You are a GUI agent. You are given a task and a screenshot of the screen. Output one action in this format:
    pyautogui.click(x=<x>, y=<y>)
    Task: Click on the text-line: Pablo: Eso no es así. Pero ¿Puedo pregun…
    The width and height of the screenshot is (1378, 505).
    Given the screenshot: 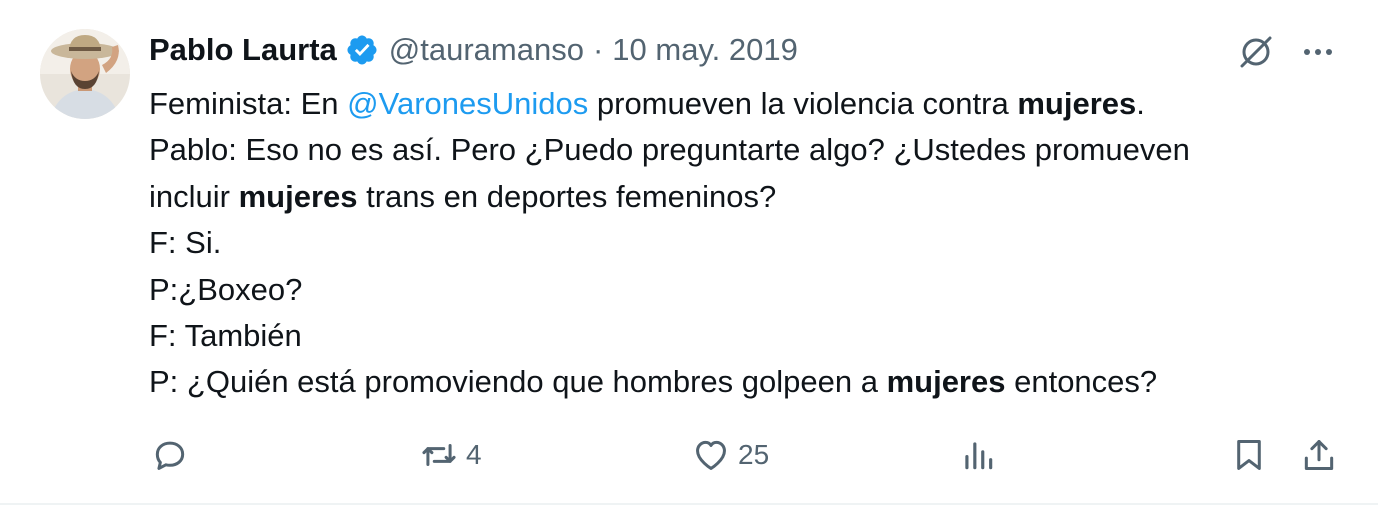 What is the action you would take?
    pyautogui.click(x=669, y=150)
    